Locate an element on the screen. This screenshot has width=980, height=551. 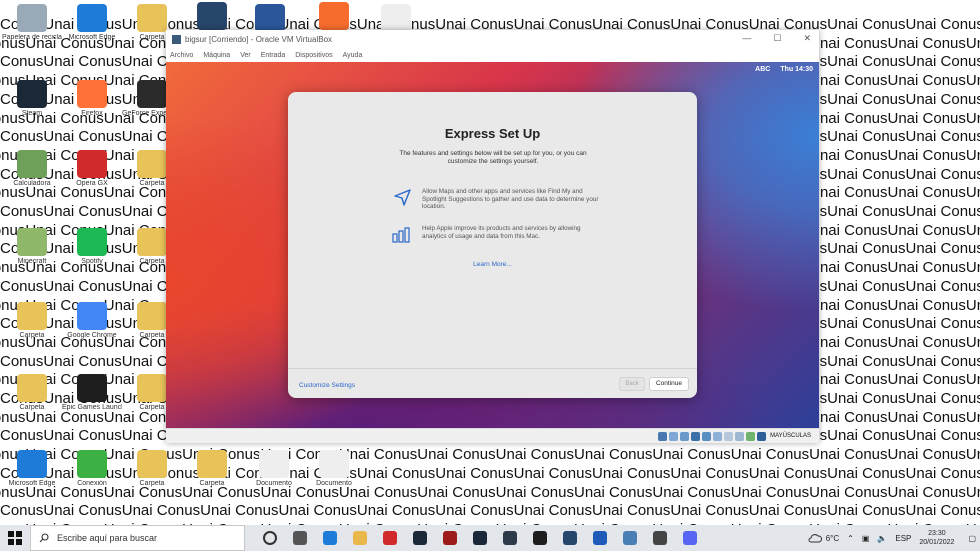
desktop-icon: Firefox is located at coordinates (92, 108).